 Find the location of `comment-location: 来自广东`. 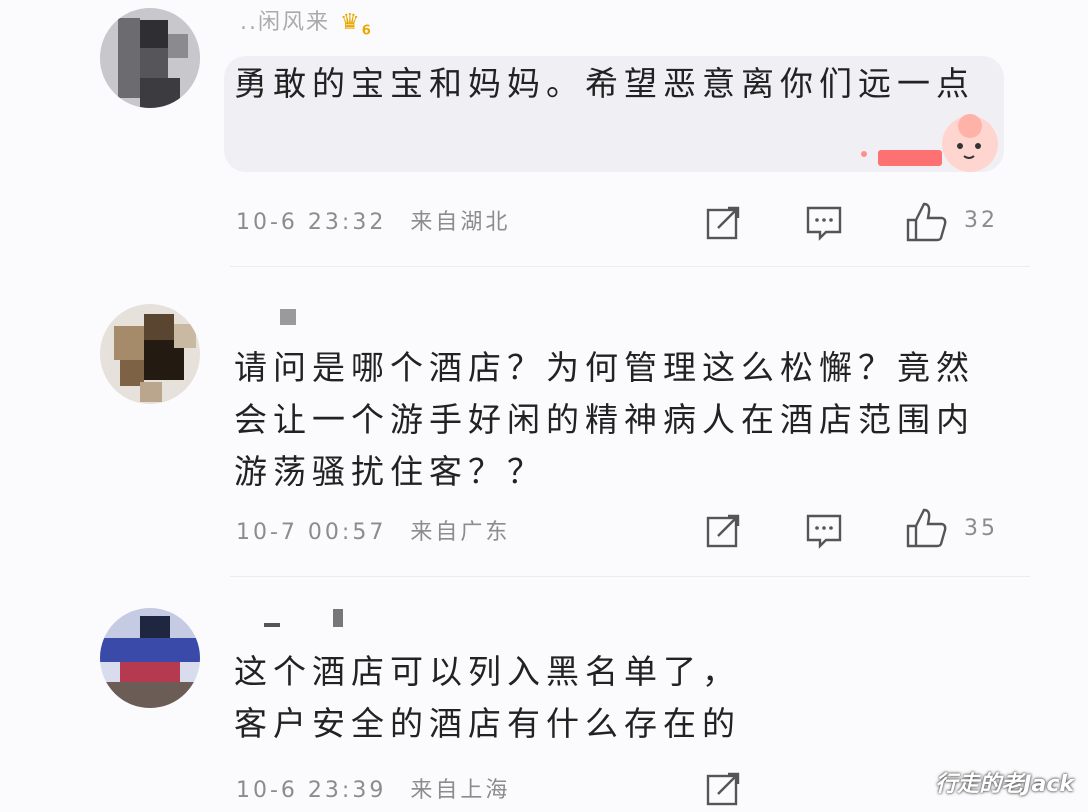

comment-location: 来自广东 is located at coordinates (460, 532).